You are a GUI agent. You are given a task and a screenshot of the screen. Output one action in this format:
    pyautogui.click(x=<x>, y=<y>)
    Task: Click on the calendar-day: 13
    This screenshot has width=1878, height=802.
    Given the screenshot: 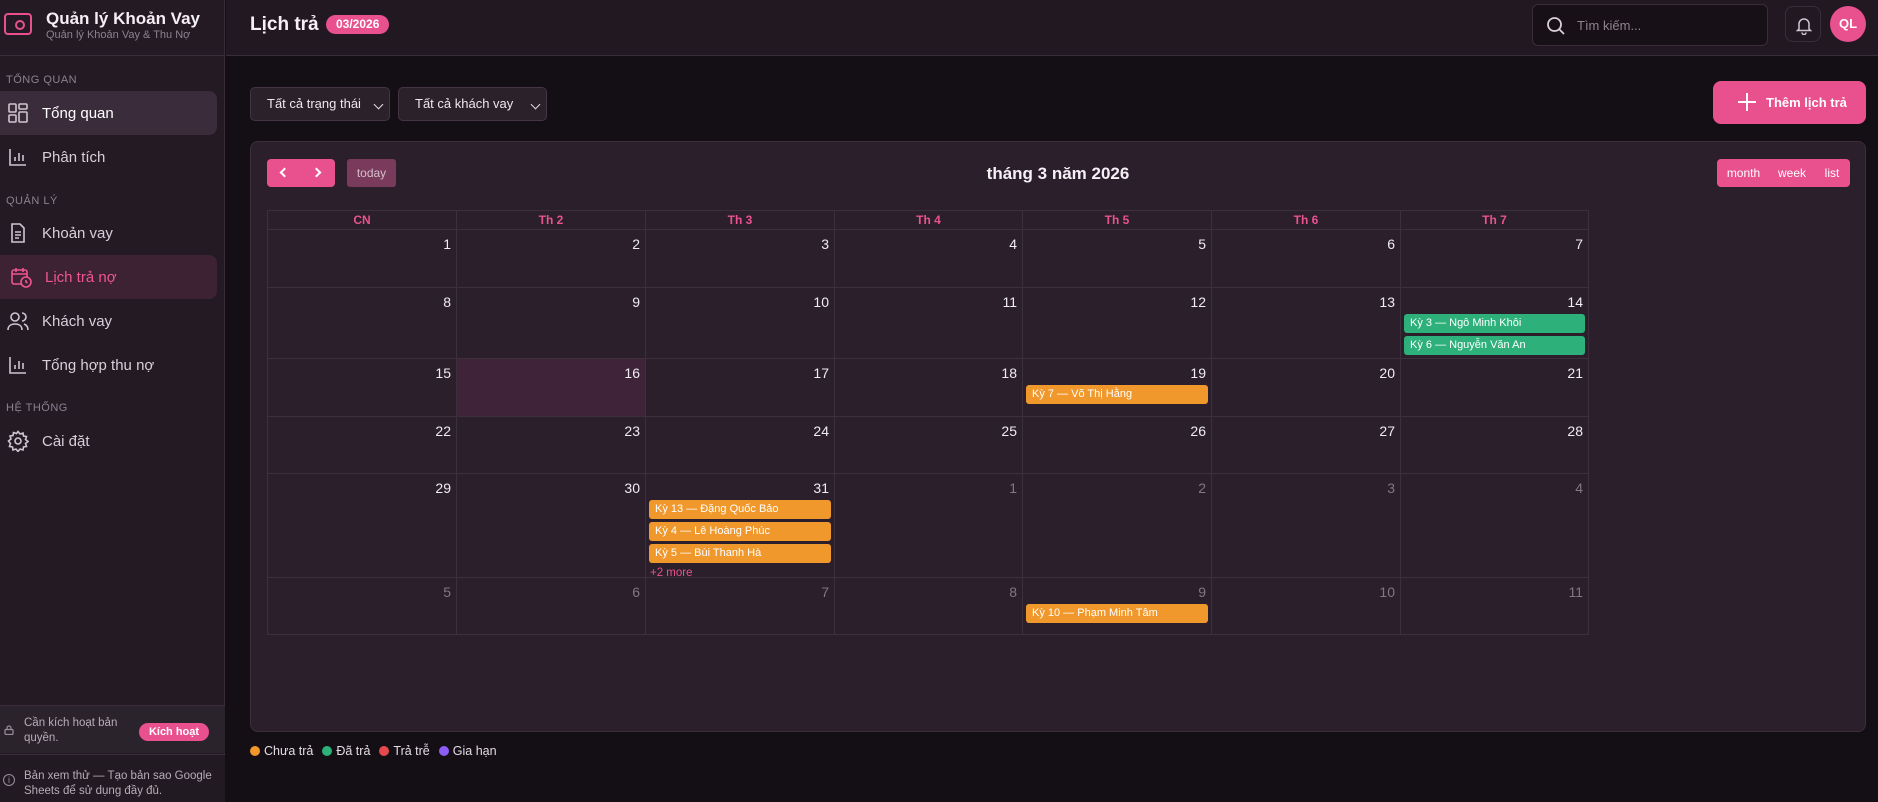 What is the action you would take?
    pyautogui.click(x=1305, y=323)
    